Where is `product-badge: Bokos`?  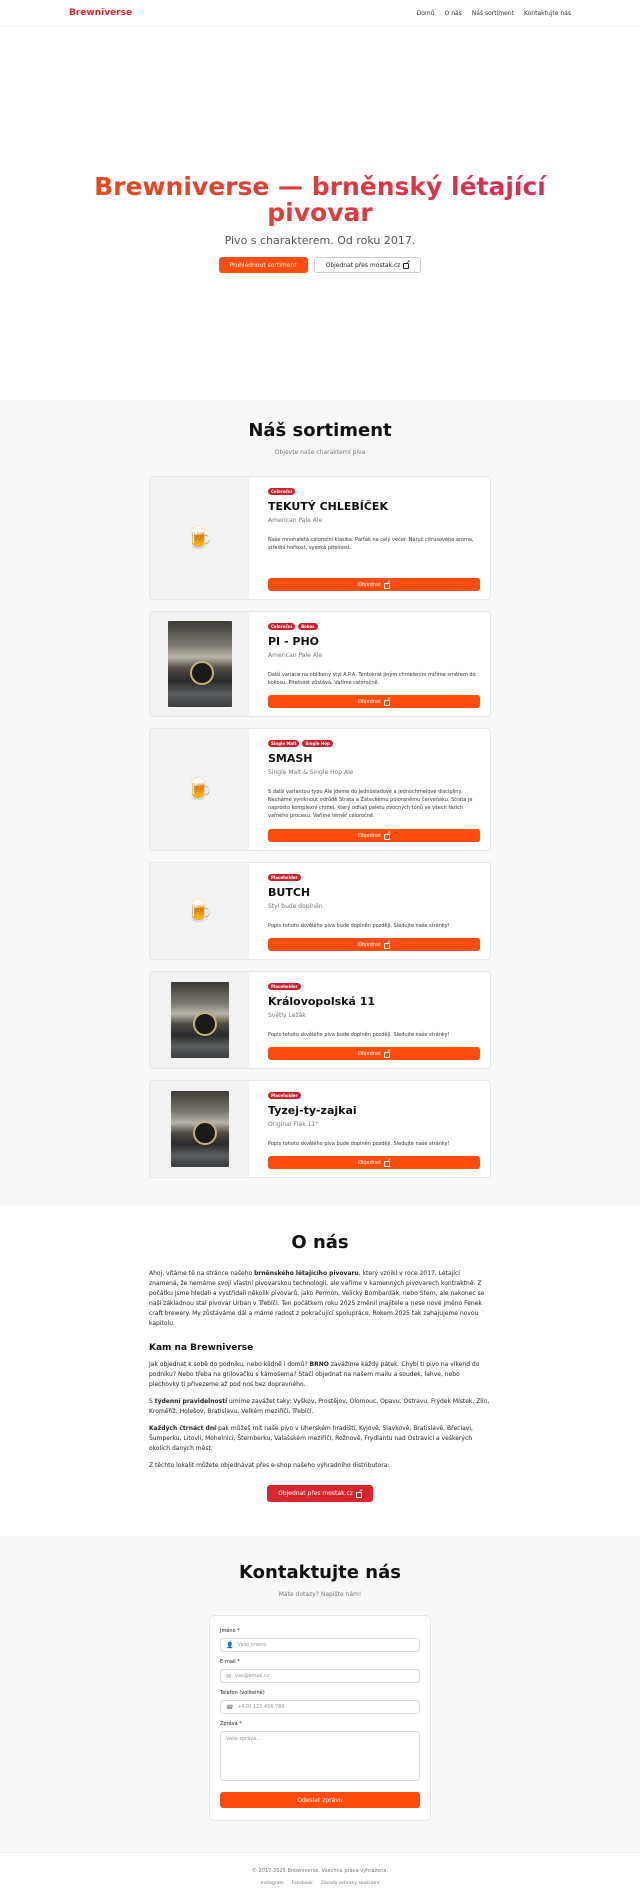 product-badge: Bokos is located at coordinates (308, 626).